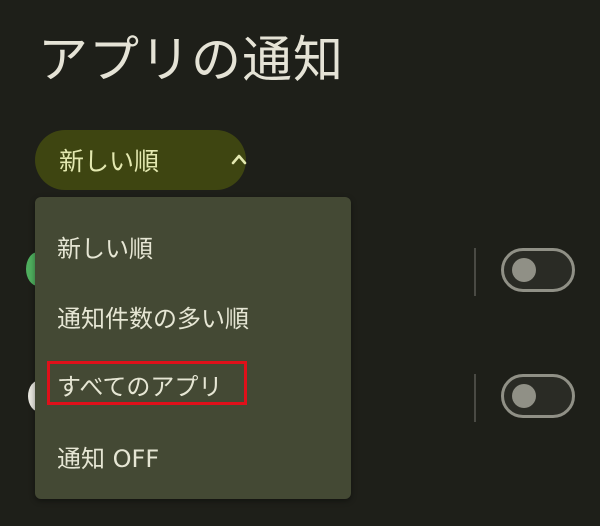  I want to click on menu-item-newest: 新しい順, so click(105, 246).